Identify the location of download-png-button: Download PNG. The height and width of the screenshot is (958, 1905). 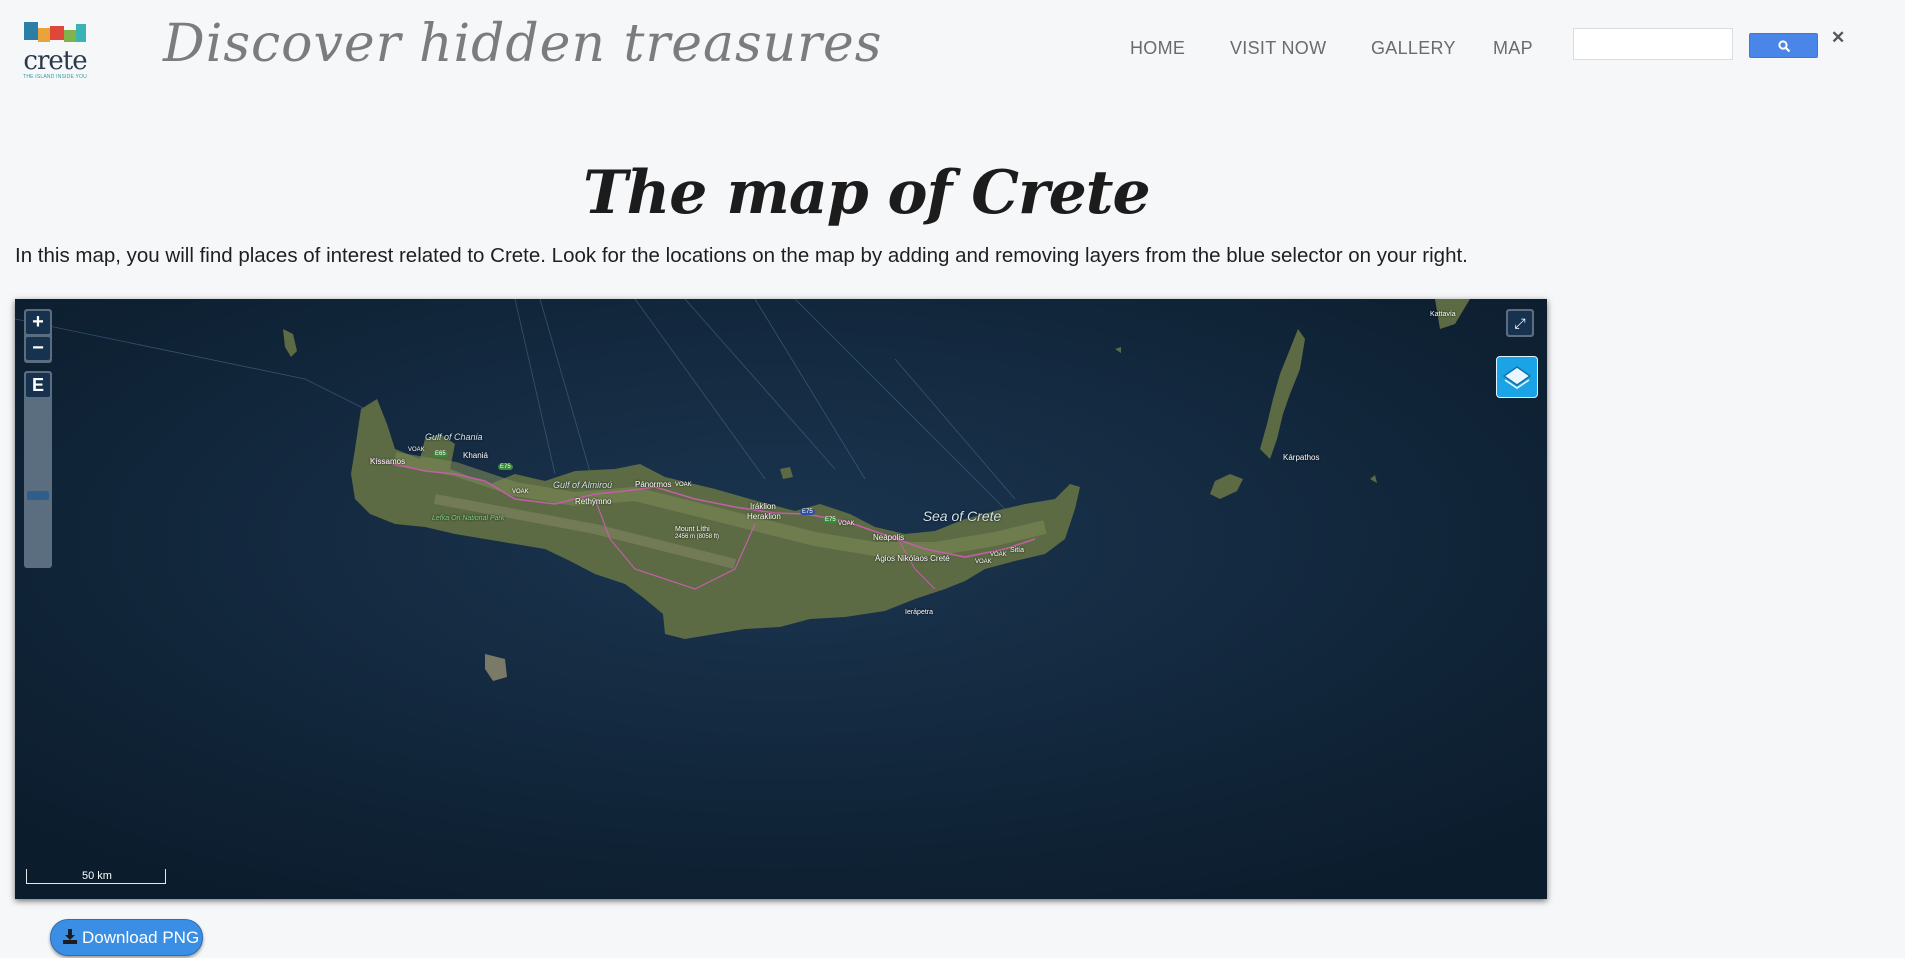
(126, 937).